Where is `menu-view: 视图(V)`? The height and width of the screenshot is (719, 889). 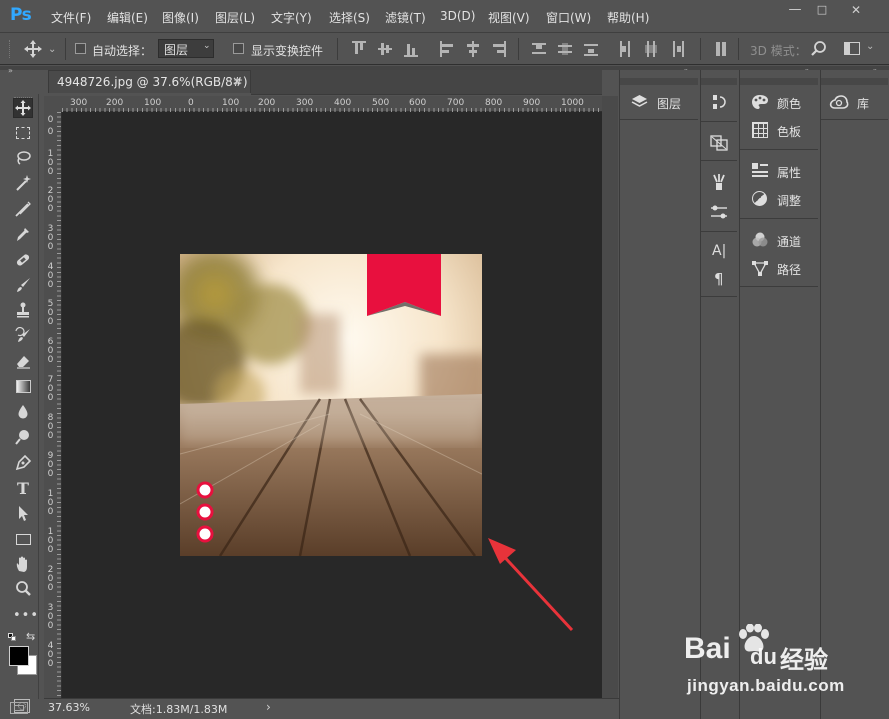
menu-view: 视图(V) is located at coordinates (509, 17).